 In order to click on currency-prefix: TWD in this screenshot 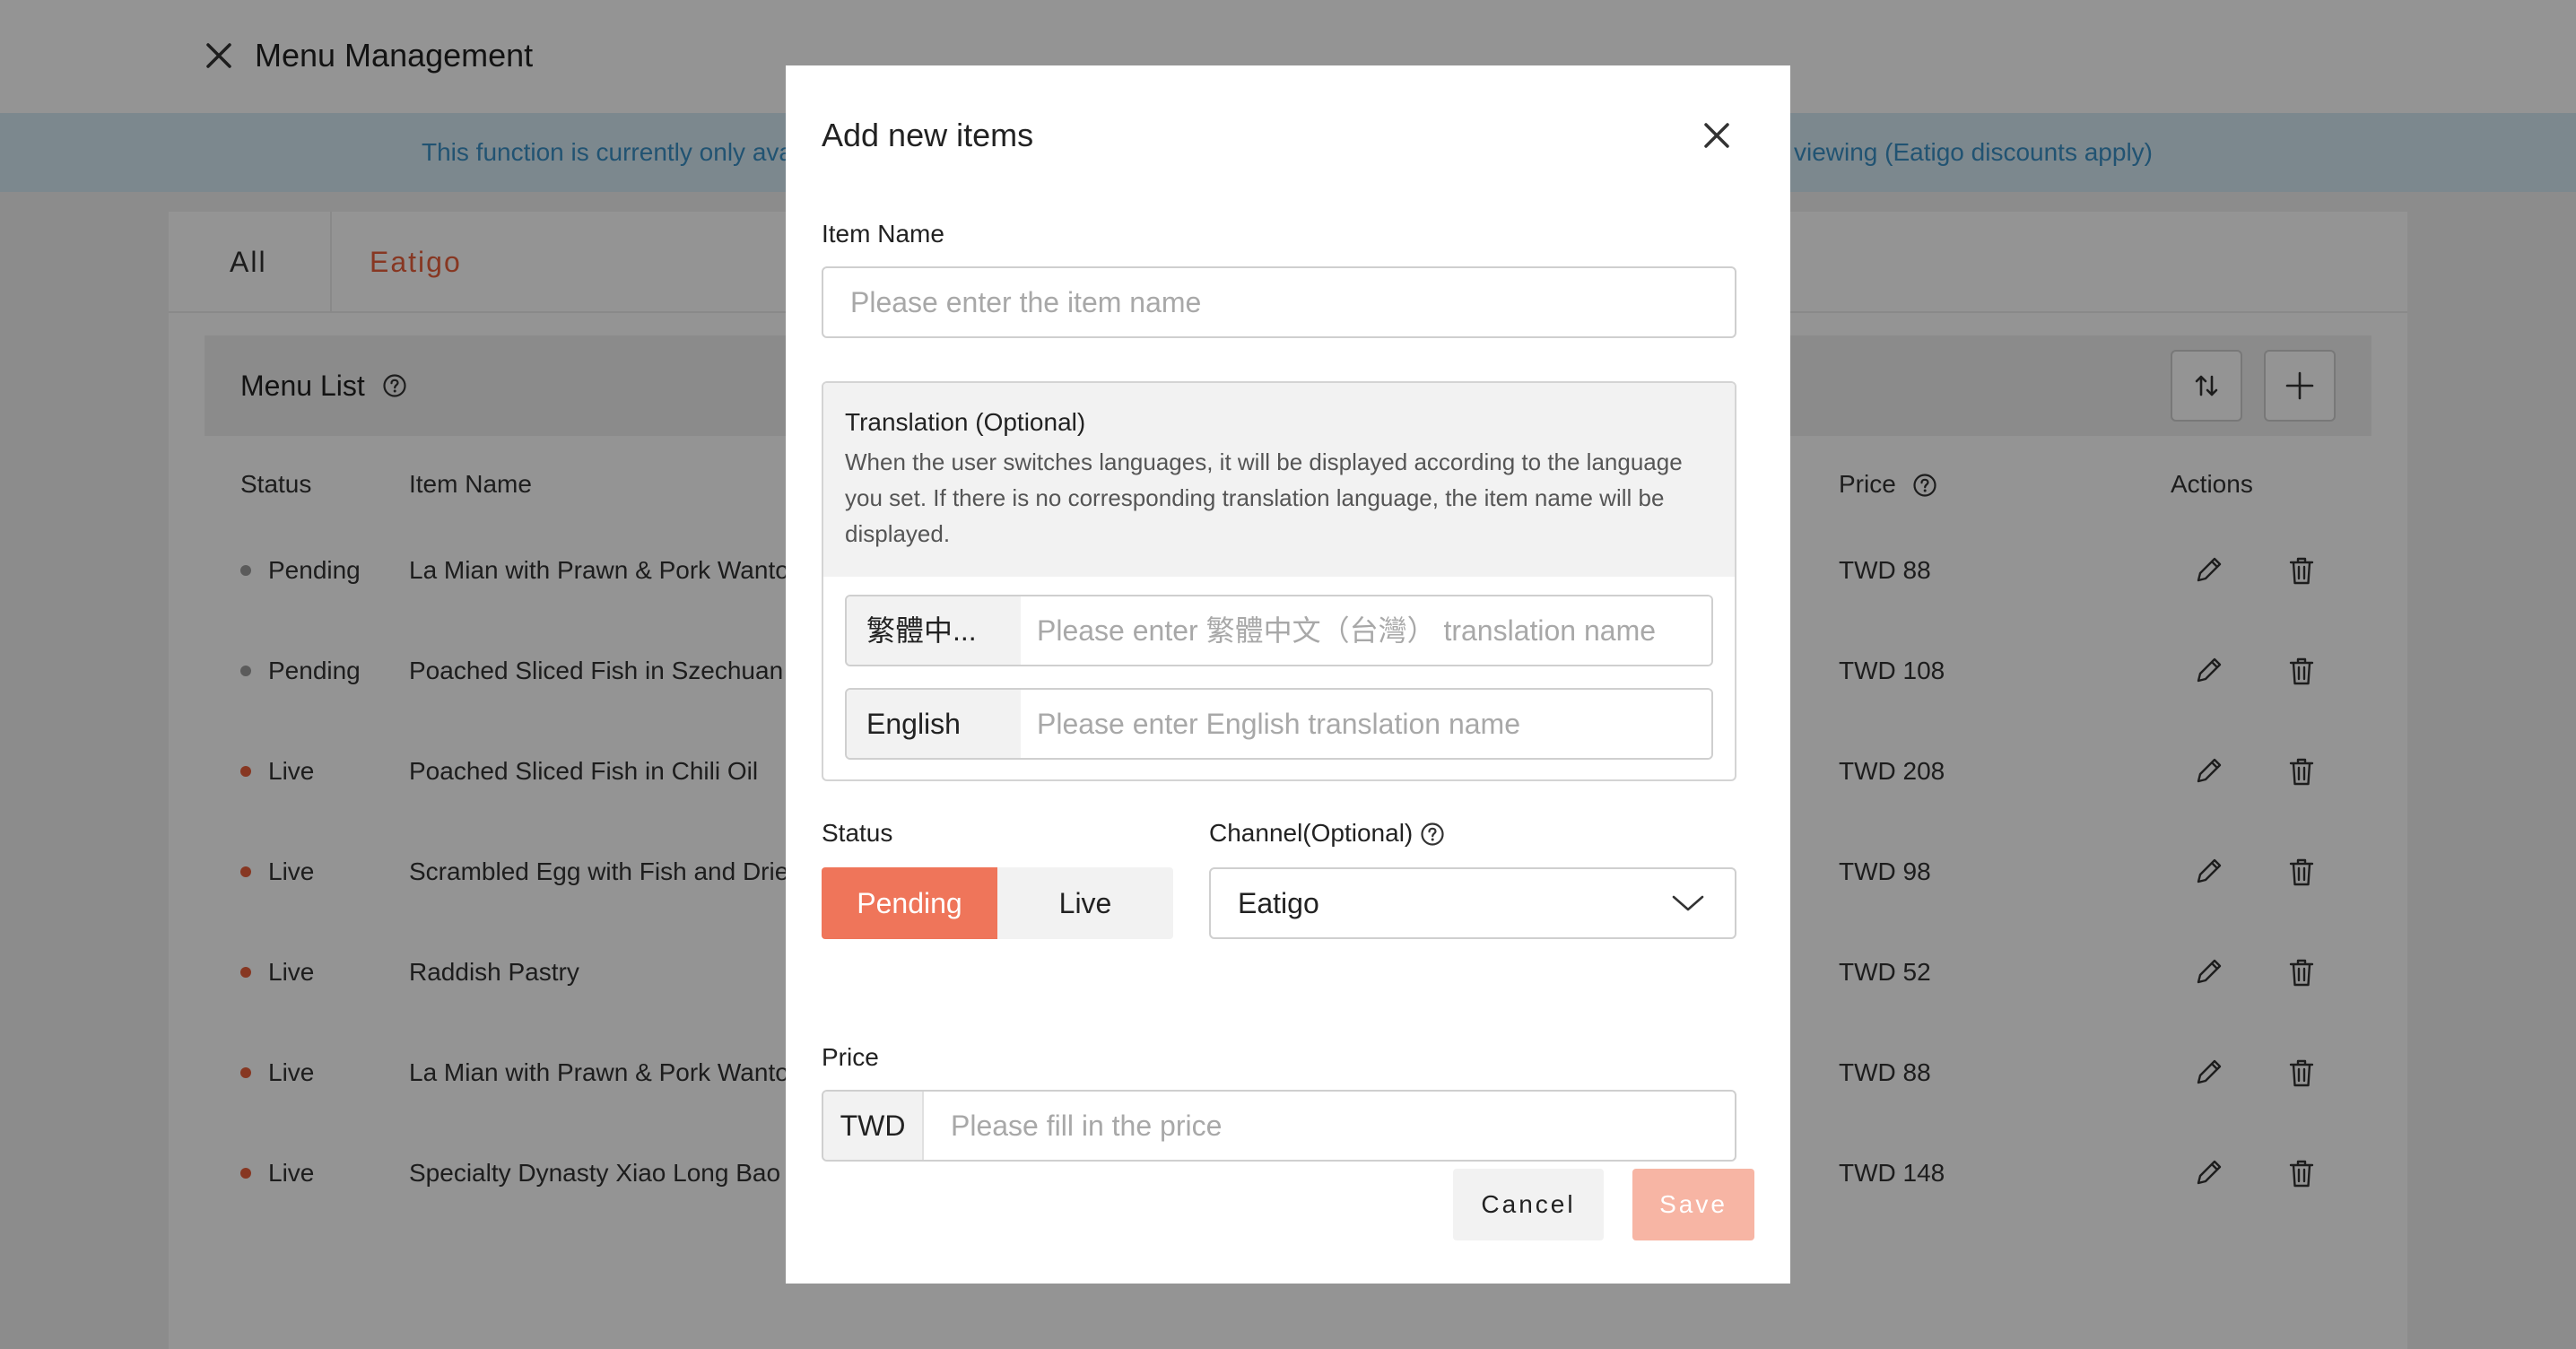, I will do `click(873, 1126)`.